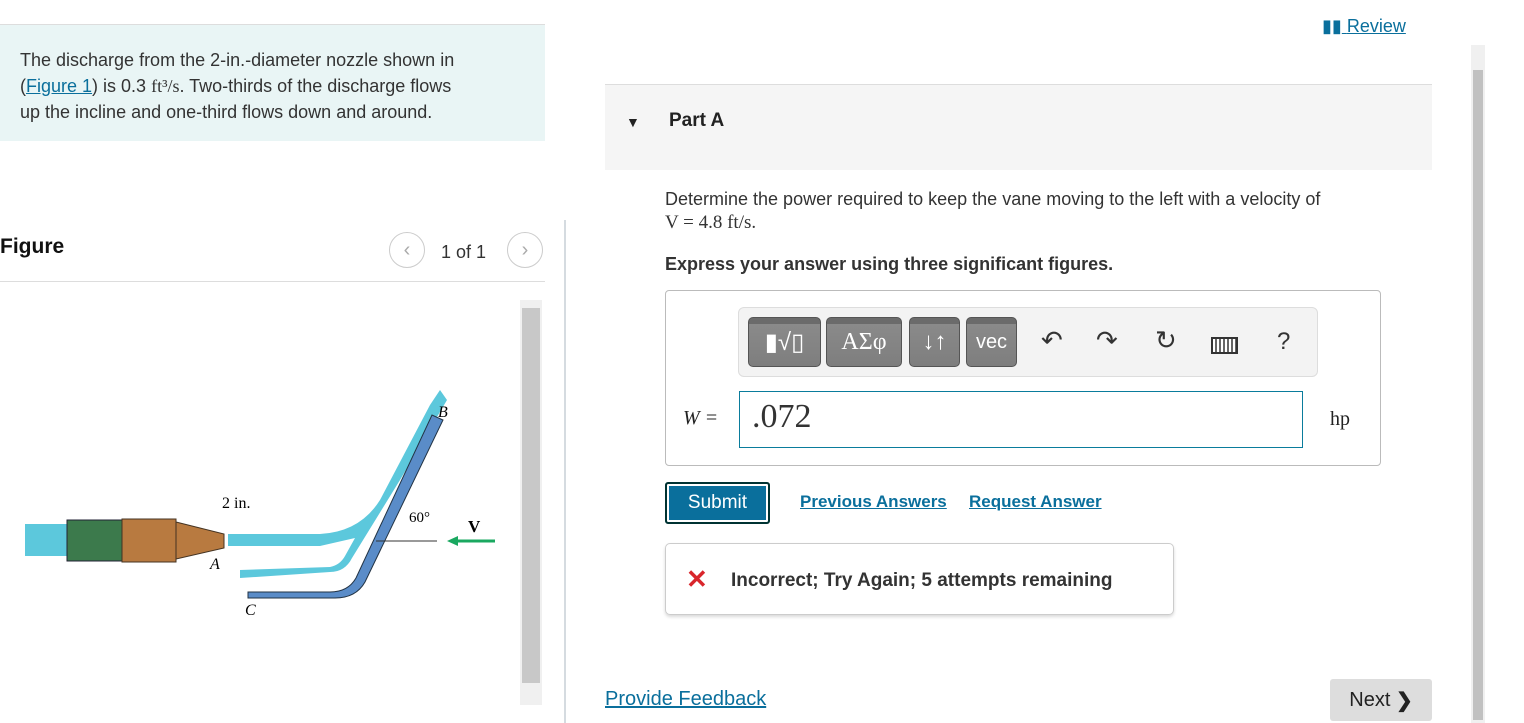 The height and width of the screenshot is (723, 1524). What do you see at coordinates (697, 120) in the screenshot?
I see `part-label: Part A` at bounding box center [697, 120].